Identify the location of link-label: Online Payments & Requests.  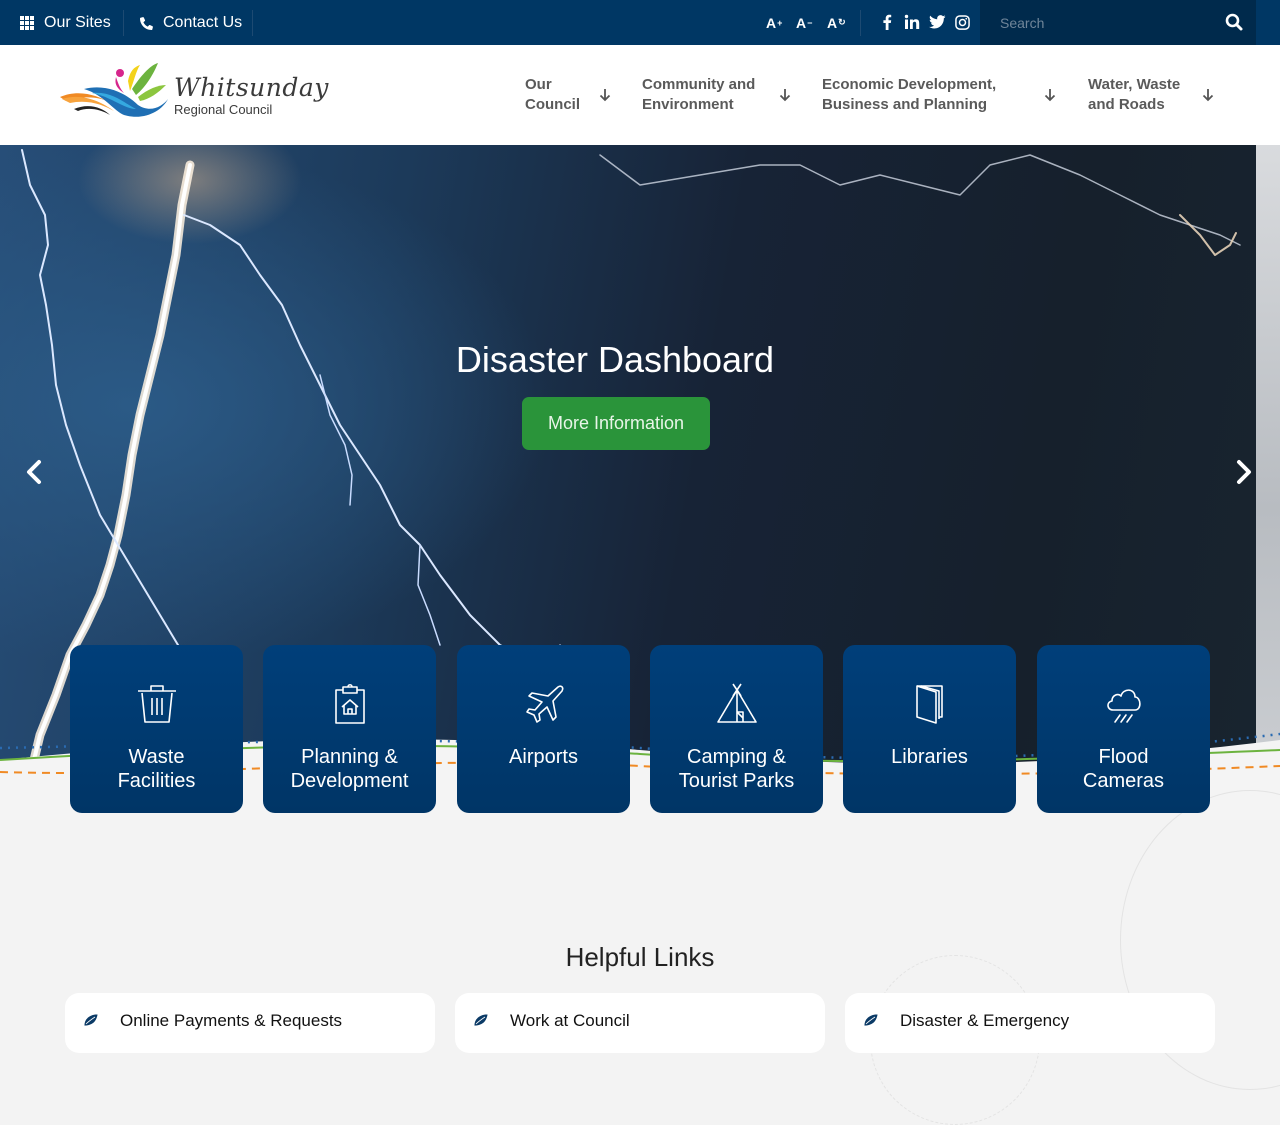
(231, 1020).